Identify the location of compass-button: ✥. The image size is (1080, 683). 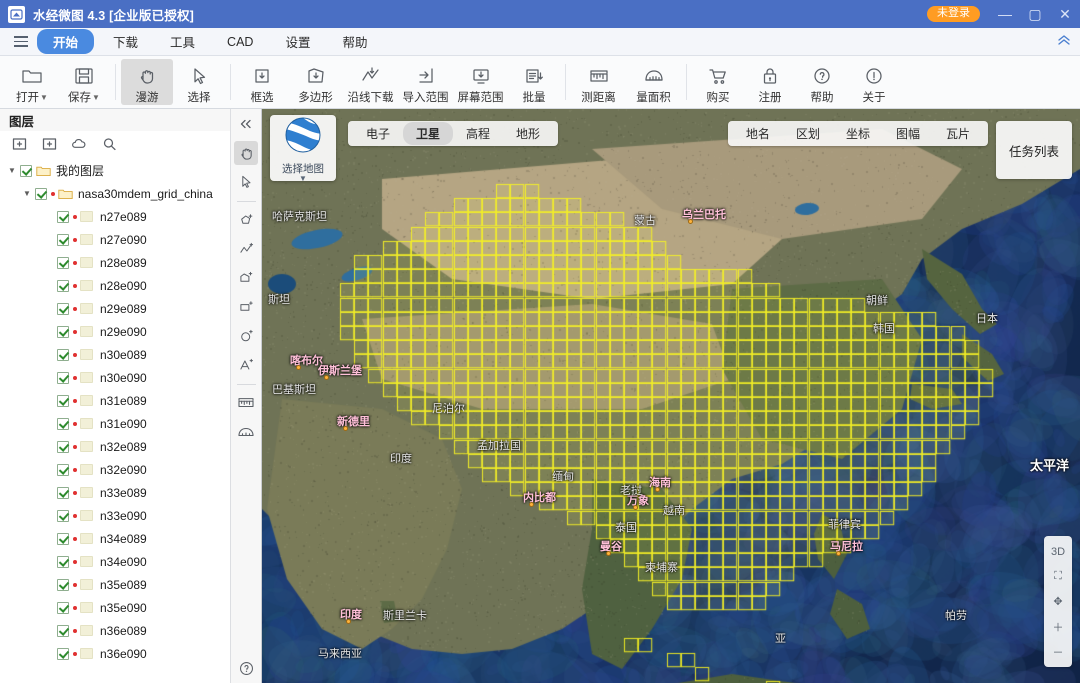
(1058, 601).